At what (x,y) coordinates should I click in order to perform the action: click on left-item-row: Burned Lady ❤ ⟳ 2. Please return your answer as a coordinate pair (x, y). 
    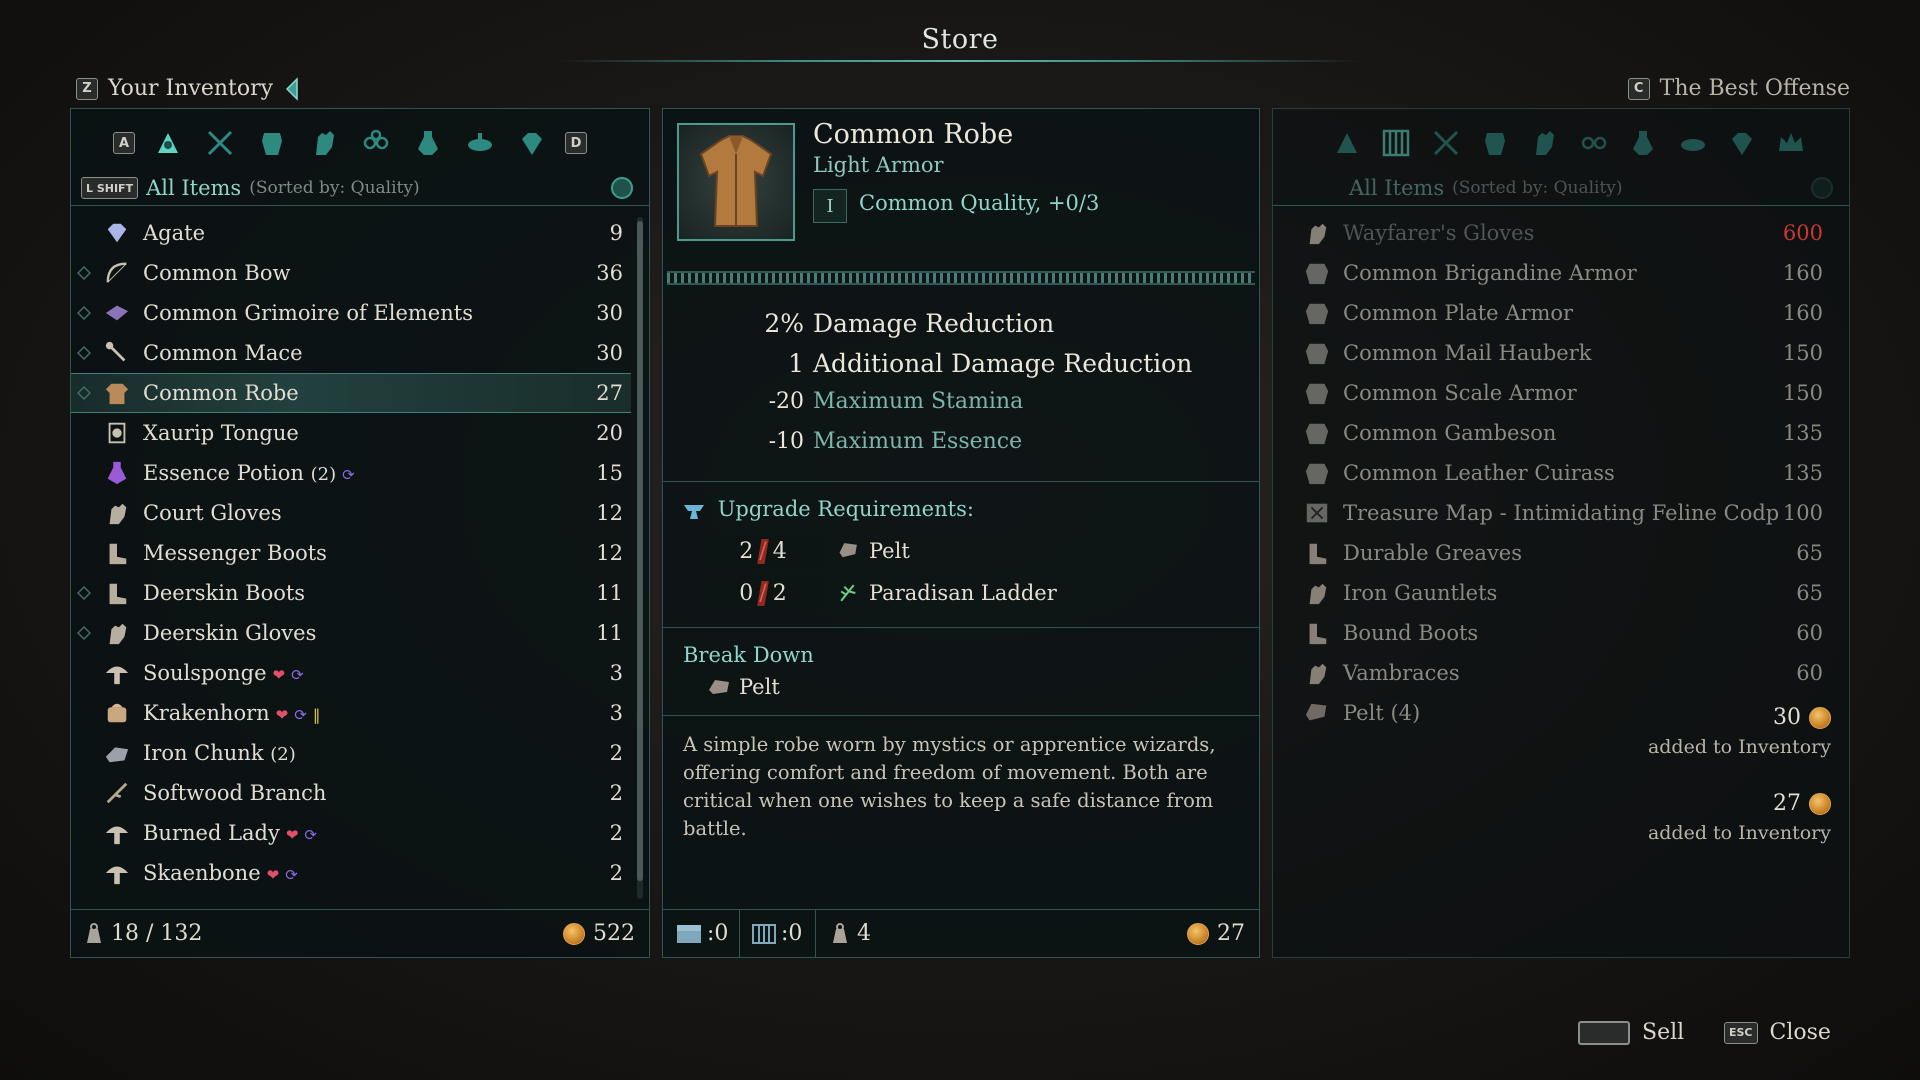
    Looking at the image, I should click on (351, 833).